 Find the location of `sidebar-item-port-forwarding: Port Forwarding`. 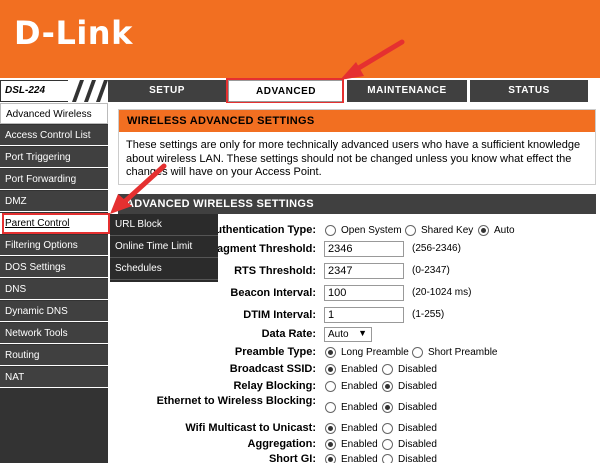

sidebar-item-port-forwarding: Port Forwarding is located at coordinates (54, 179).